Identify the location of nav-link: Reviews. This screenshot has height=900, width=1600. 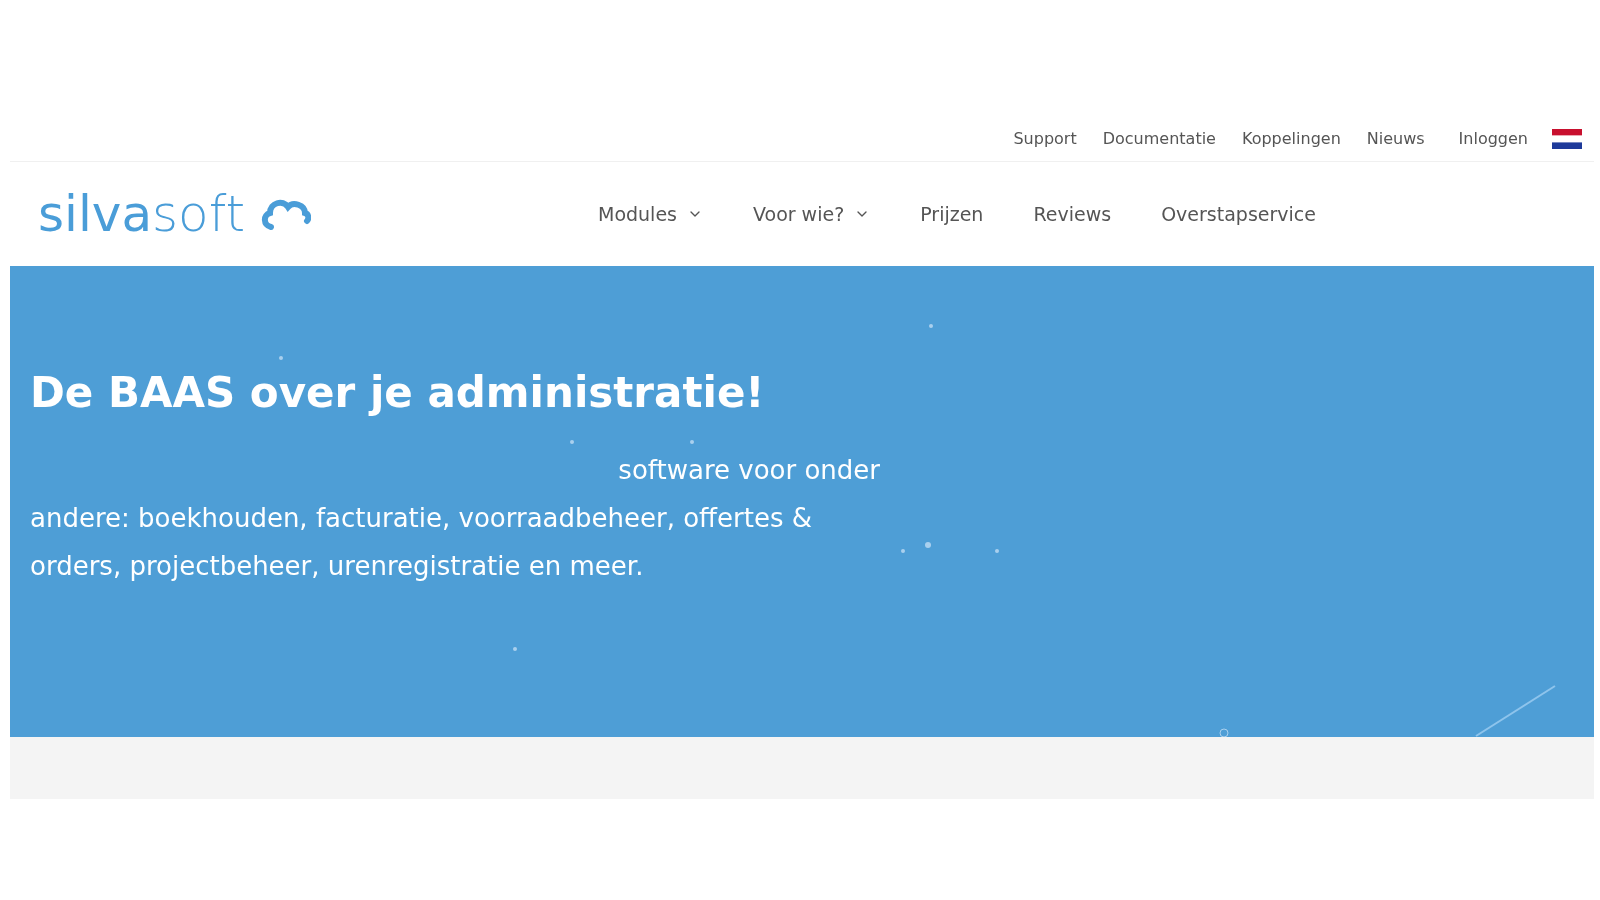
(1072, 214).